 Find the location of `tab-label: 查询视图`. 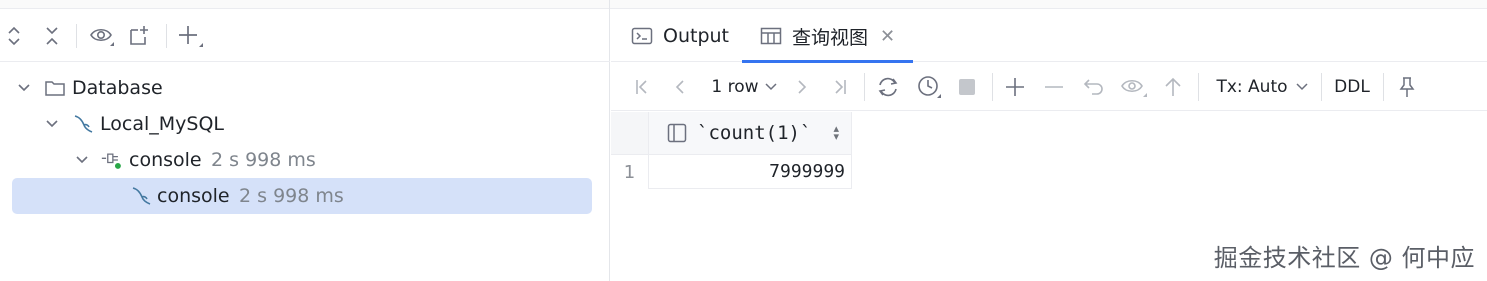

tab-label: 查询视图 is located at coordinates (830, 37).